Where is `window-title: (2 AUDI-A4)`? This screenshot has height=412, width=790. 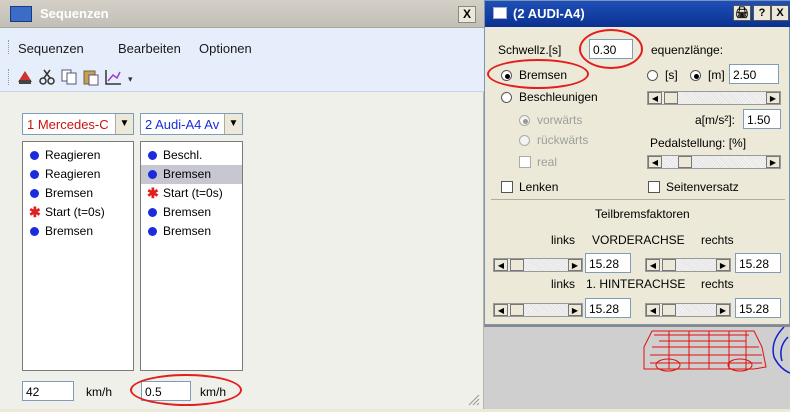
window-title: (2 AUDI-A4) is located at coordinates (549, 13).